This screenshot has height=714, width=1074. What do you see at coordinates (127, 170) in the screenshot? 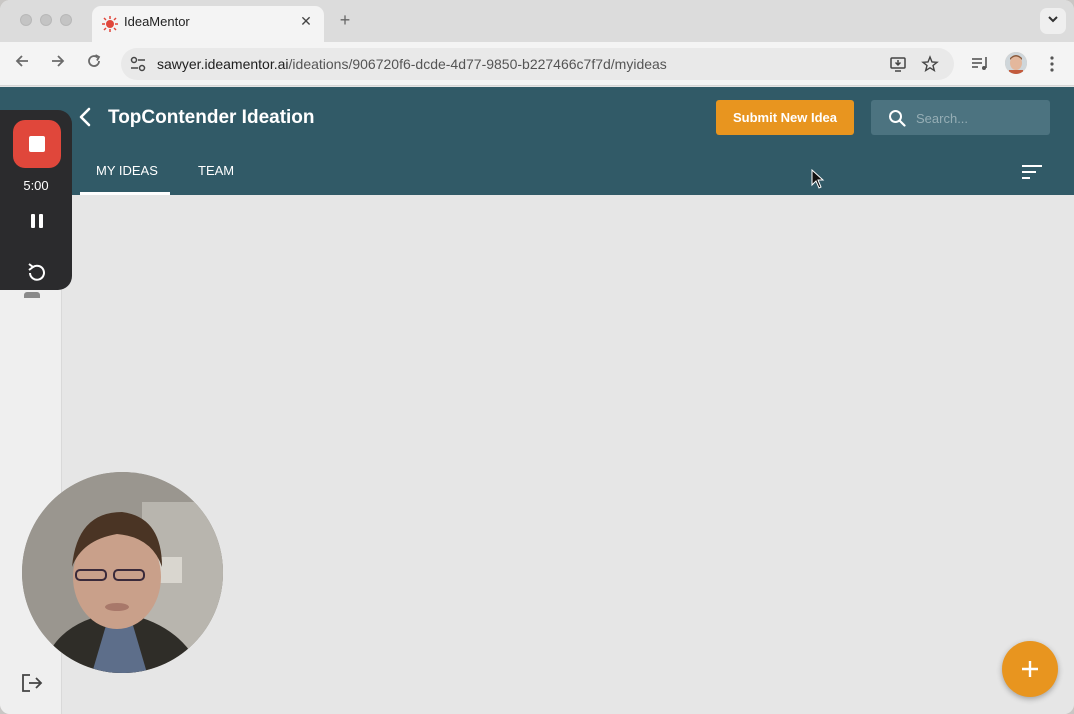
I see `tab-my-ideas: MY IDEAS` at bounding box center [127, 170].